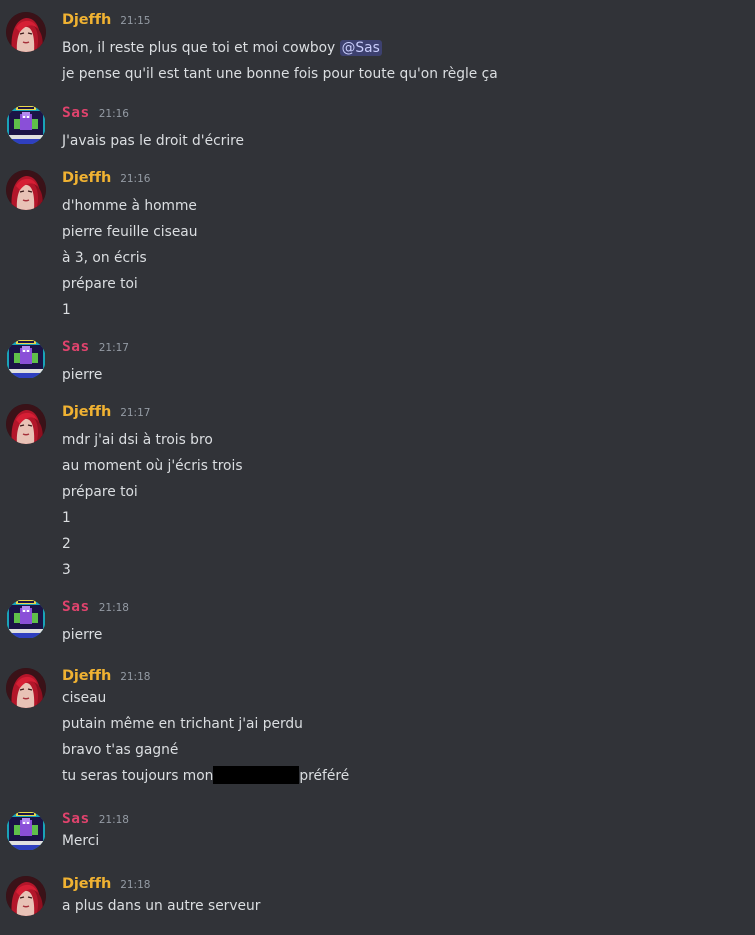  I want to click on message-line: Merci, so click(81, 841).